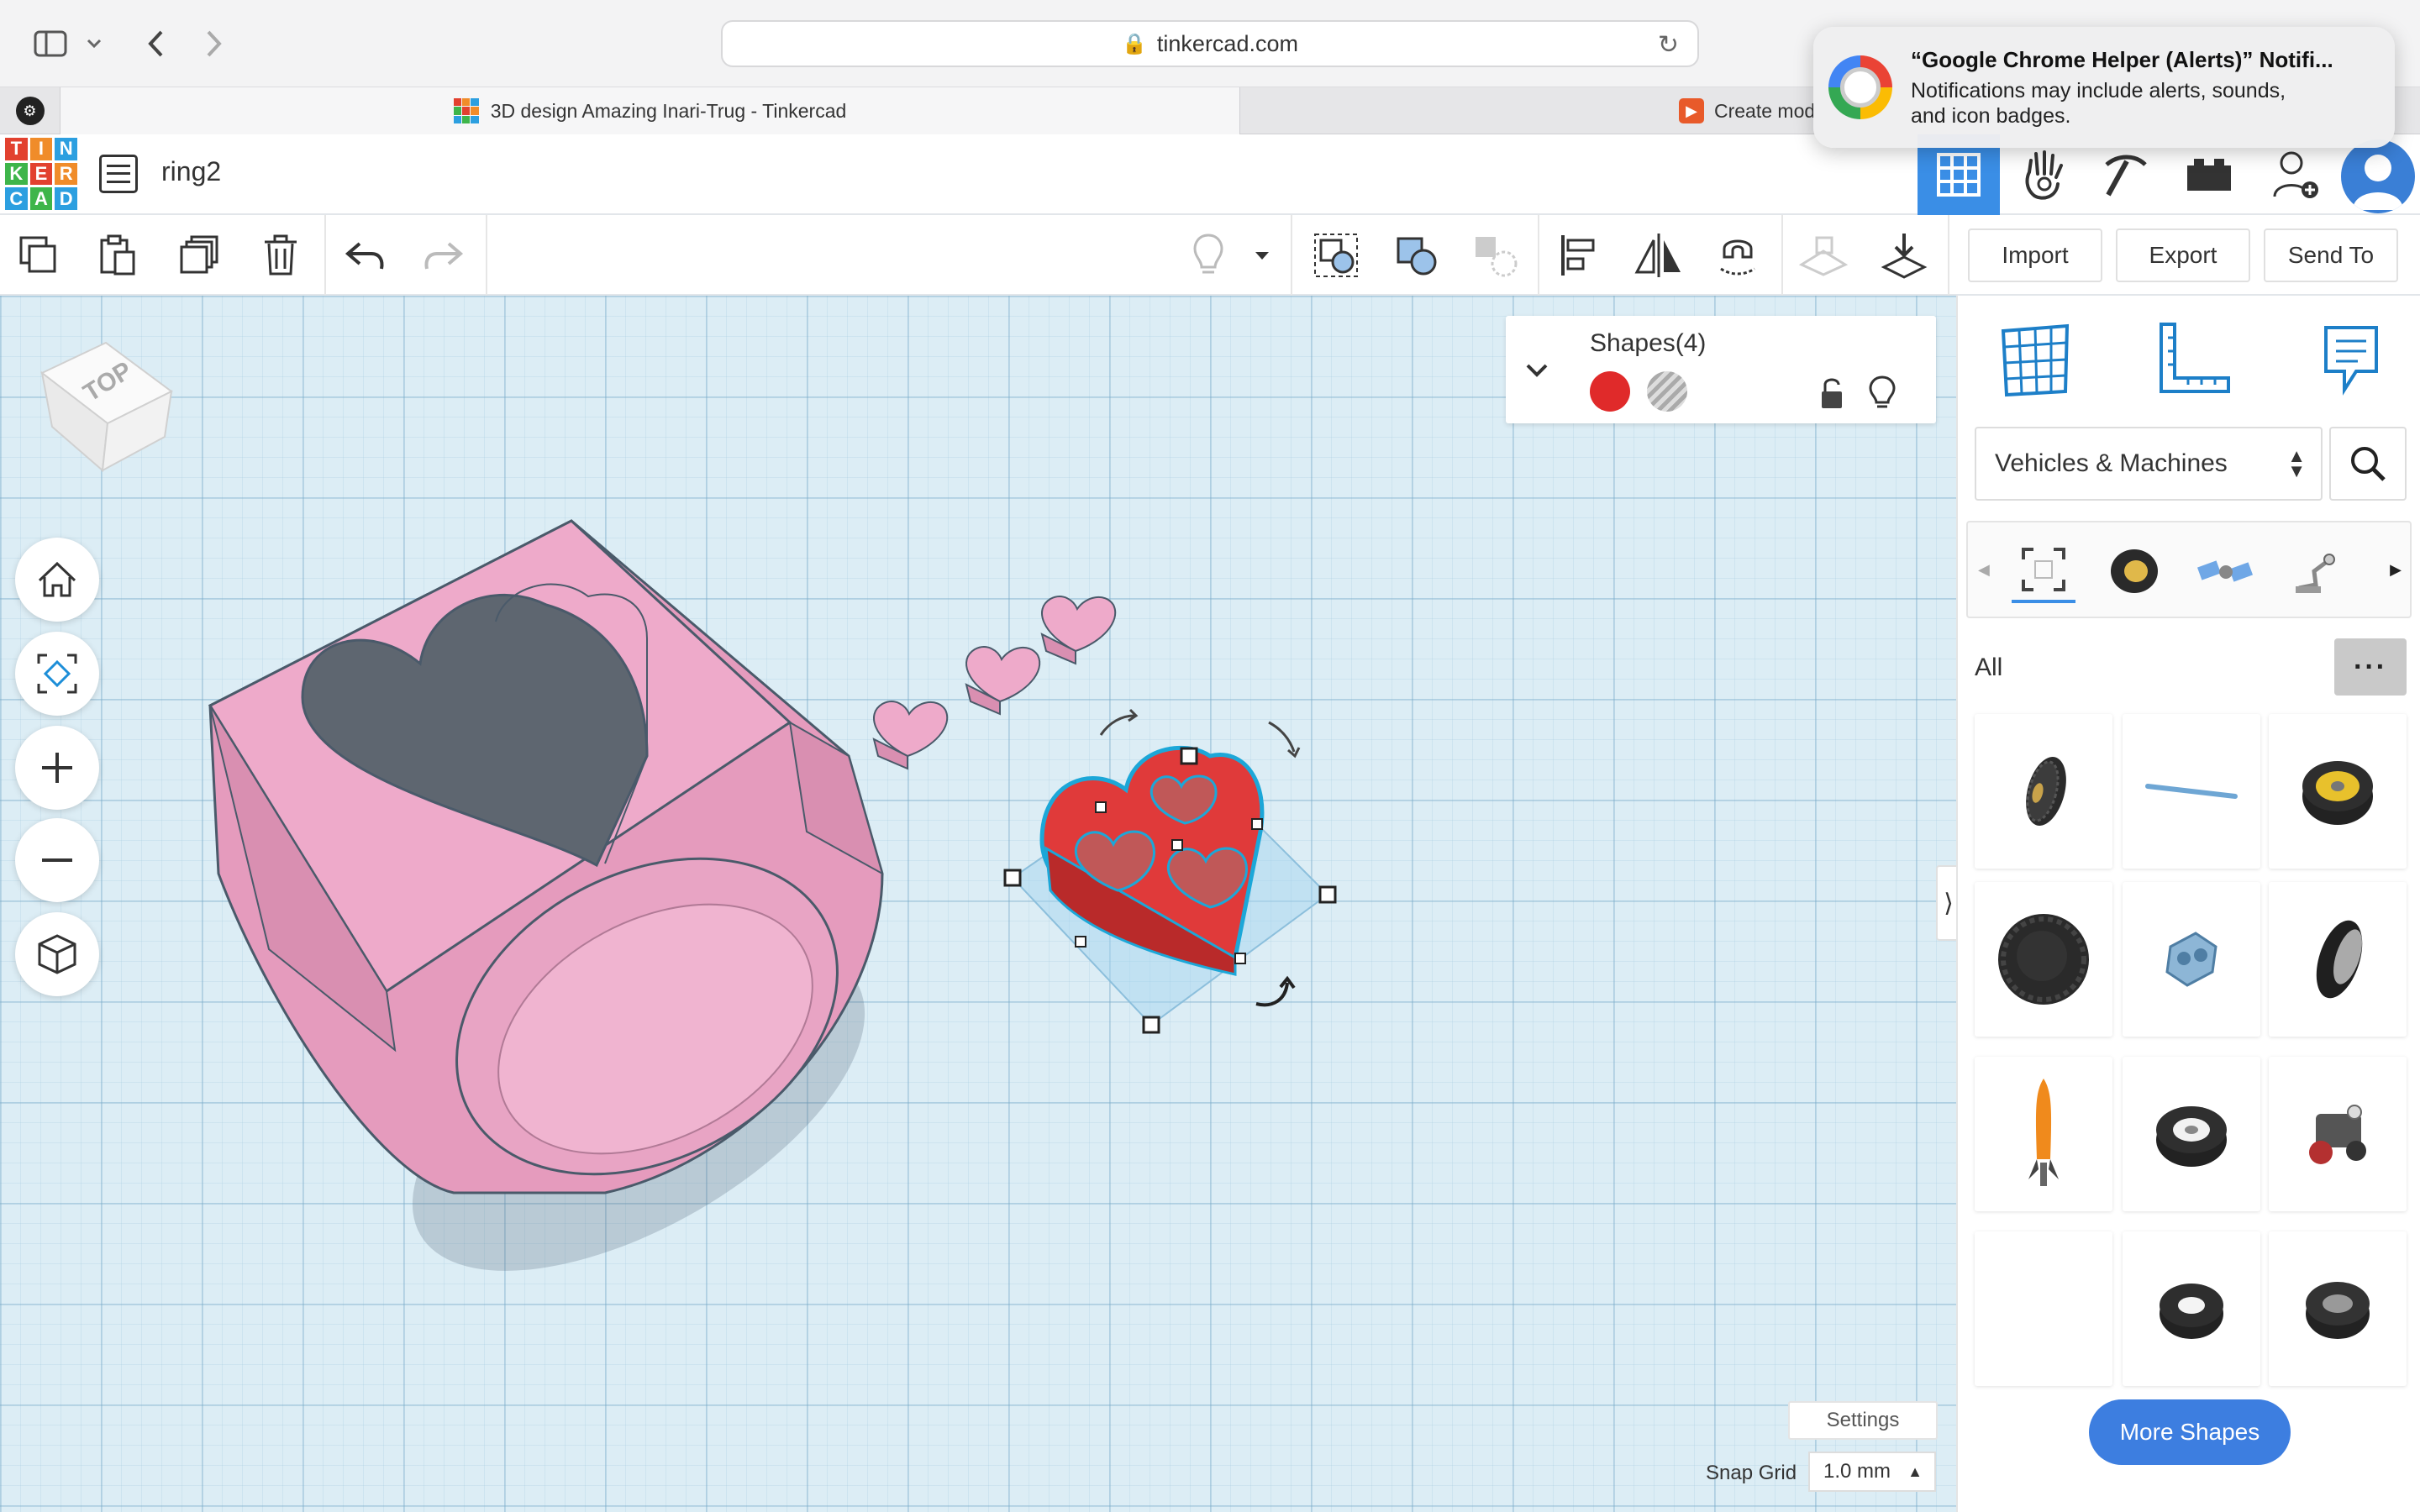 Image resolution: width=2420 pixels, height=1512 pixels. I want to click on back-icon, so click(157, 43).